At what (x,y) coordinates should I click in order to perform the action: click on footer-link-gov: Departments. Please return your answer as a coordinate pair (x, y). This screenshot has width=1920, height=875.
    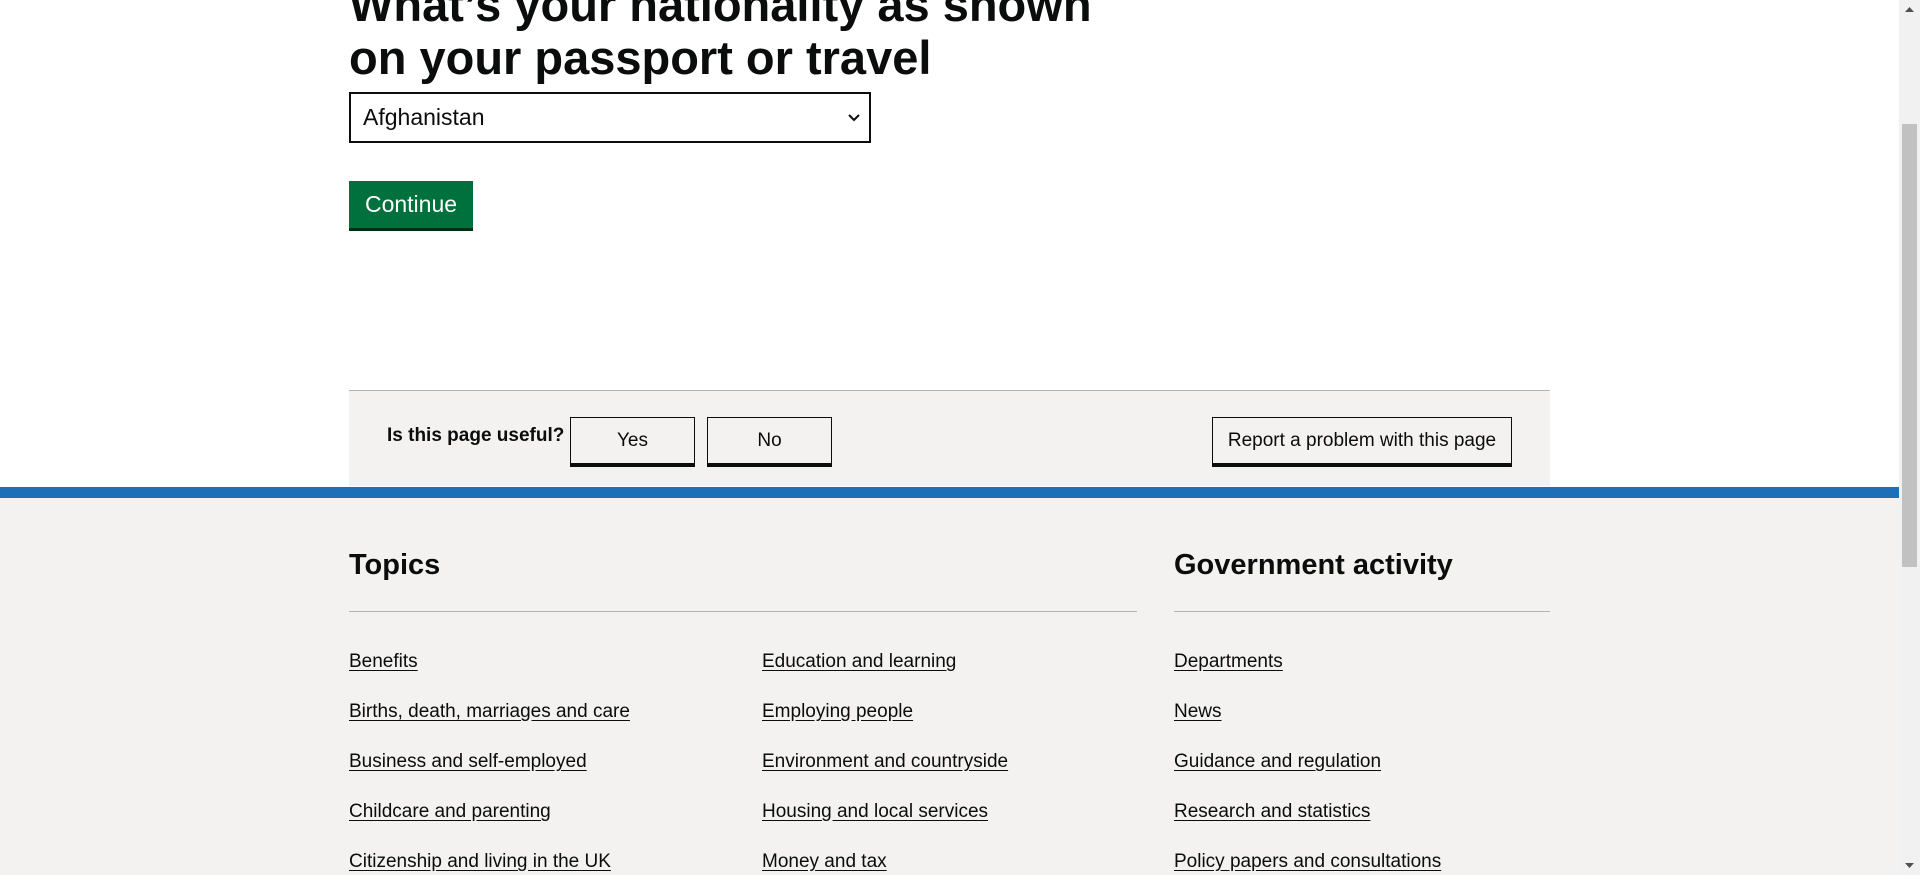
    Looking at the image, I should click on (1228, 662).